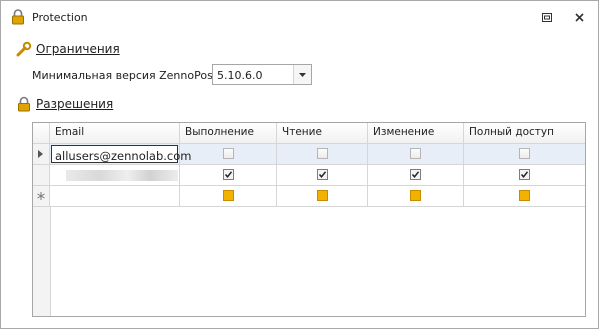 The image size is (599, 329). What do you see at coordinates (240, 75) in the screenshot?
I see `min-version-value: 5.10.6.0` at bounding box center [240, 75].